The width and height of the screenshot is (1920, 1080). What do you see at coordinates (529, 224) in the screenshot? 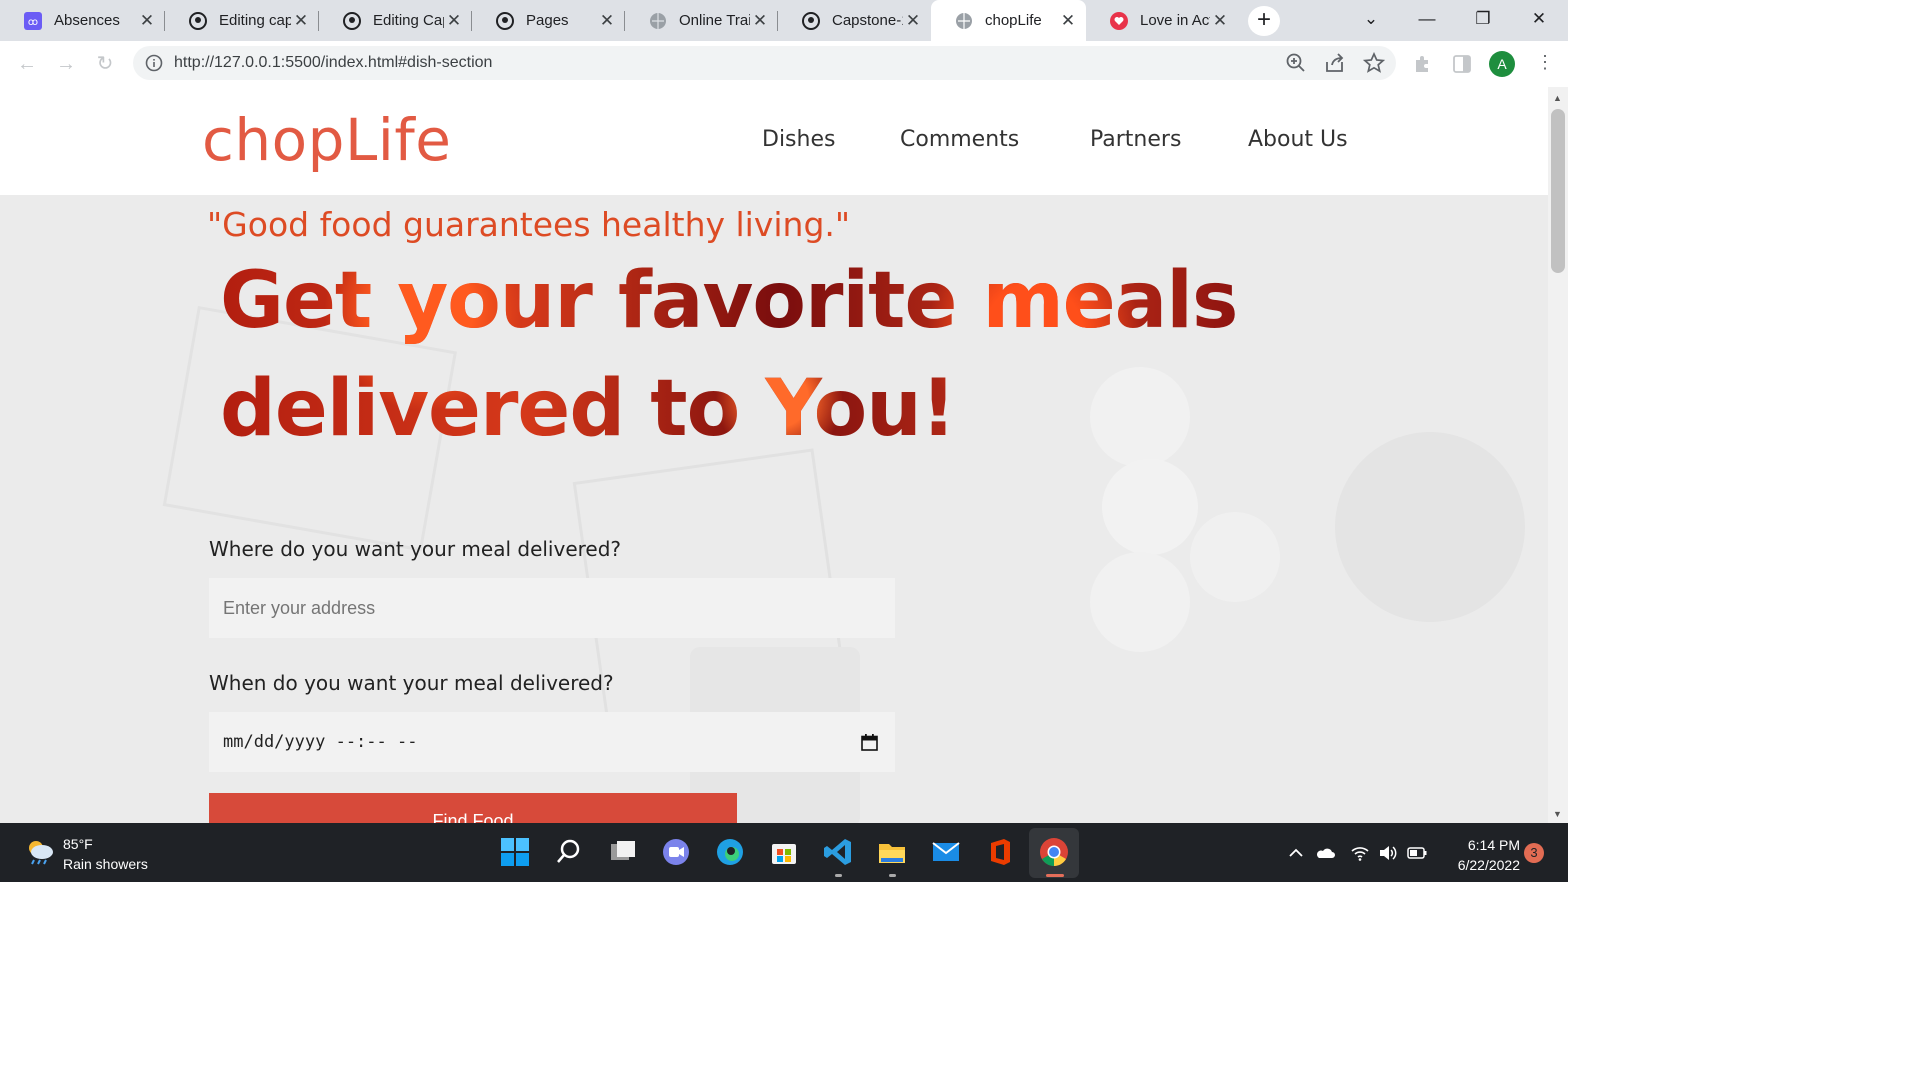
I see `tagline-quote: "Good food guarantees healthy living."` at bounding box center [529, 224].